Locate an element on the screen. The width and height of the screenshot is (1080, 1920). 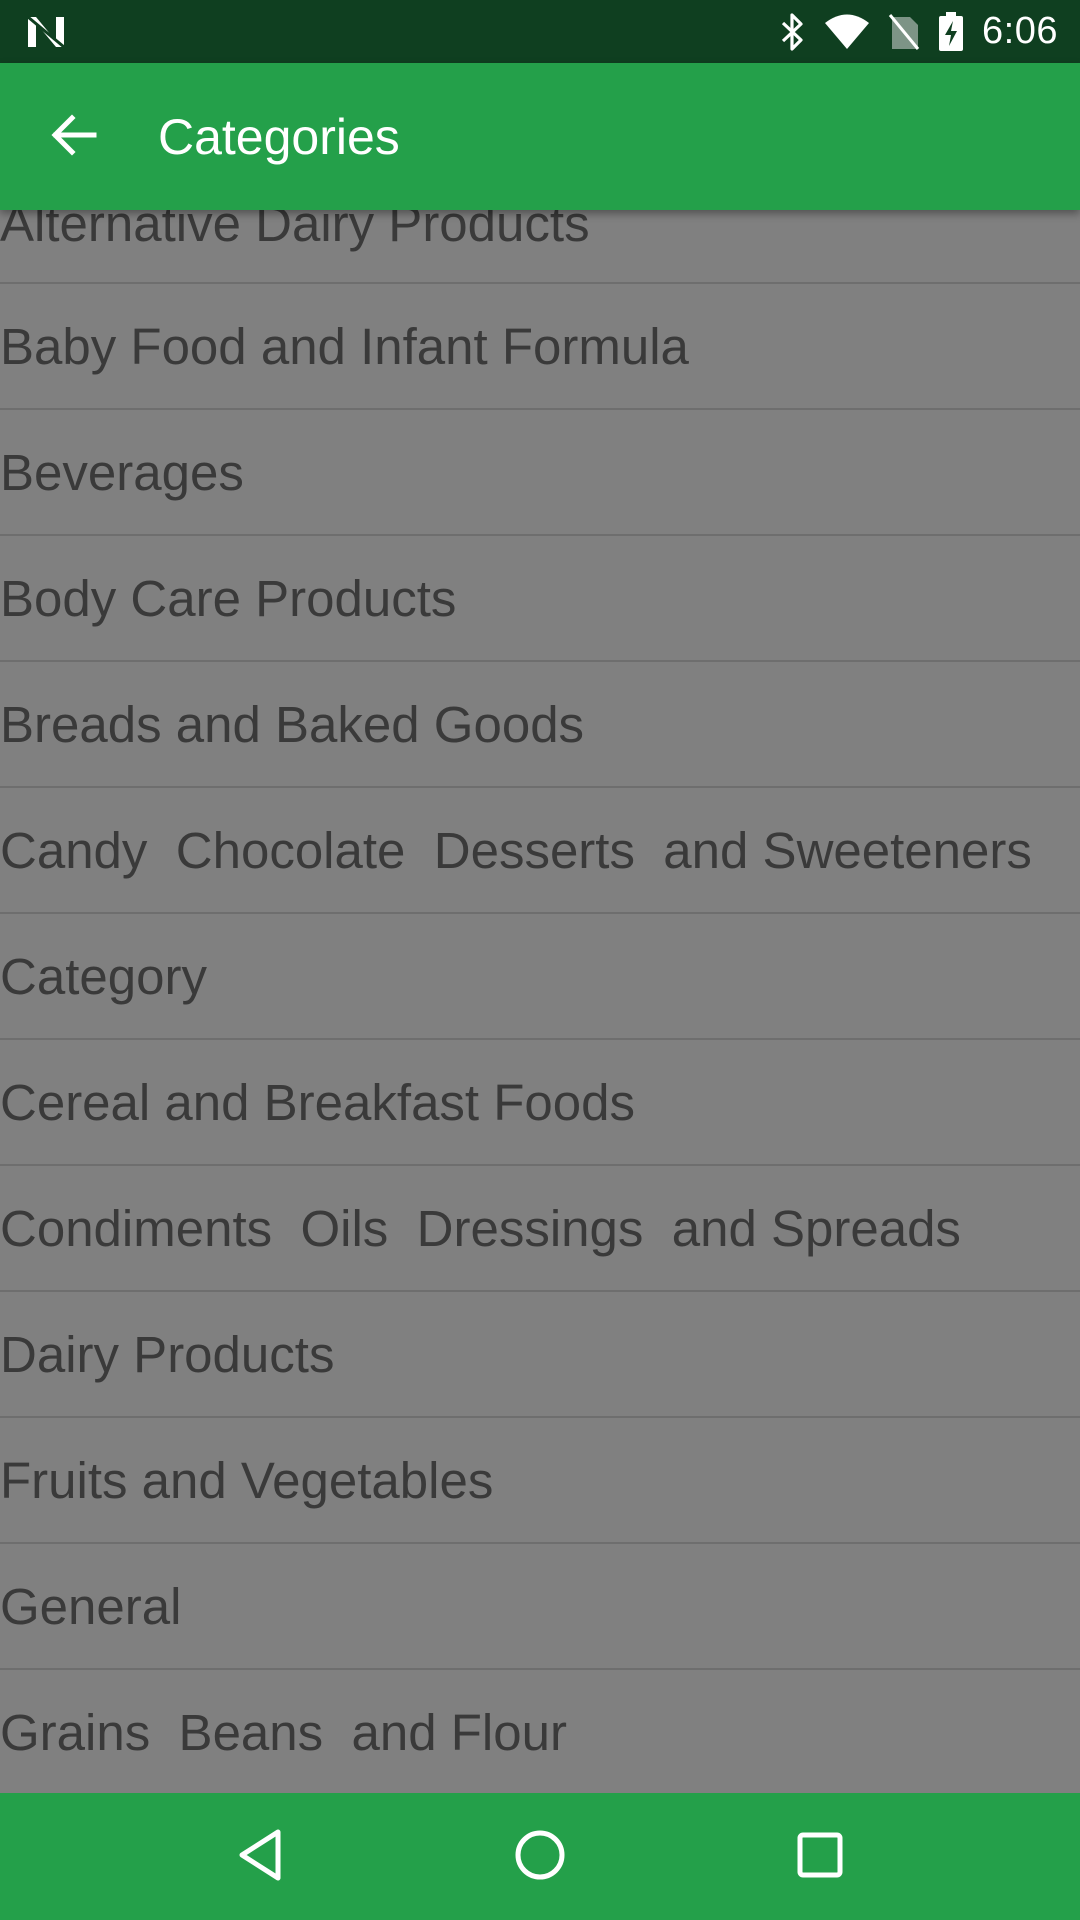
list-item: Body Care Products is located at coordinates (540, 599).